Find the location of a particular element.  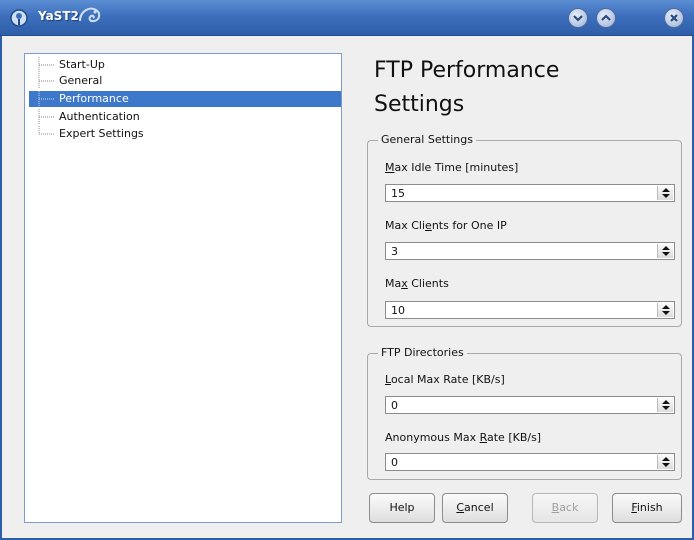

local-max-rate-label: Local Max Rate [KB/s] is located at coordinates (445, 379).